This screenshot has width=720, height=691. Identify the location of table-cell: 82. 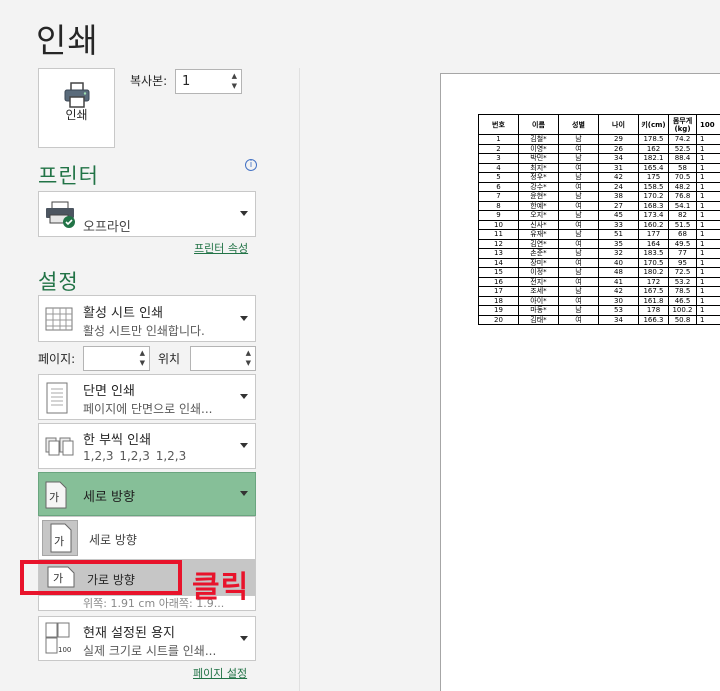
(682, 215).